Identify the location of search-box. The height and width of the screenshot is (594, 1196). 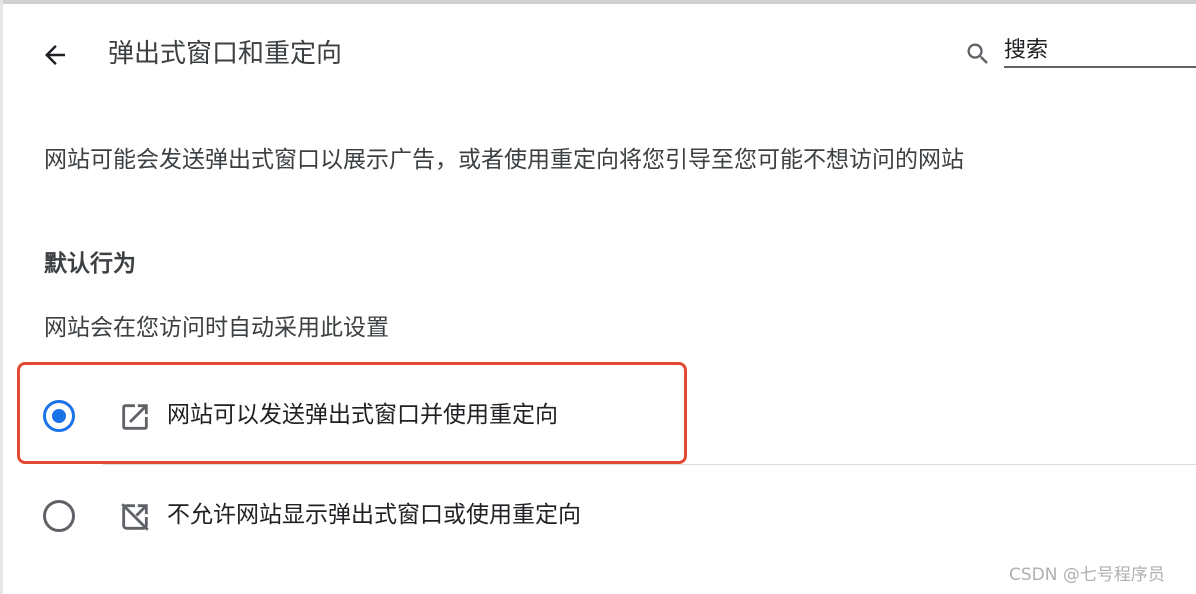
(1080, 53).